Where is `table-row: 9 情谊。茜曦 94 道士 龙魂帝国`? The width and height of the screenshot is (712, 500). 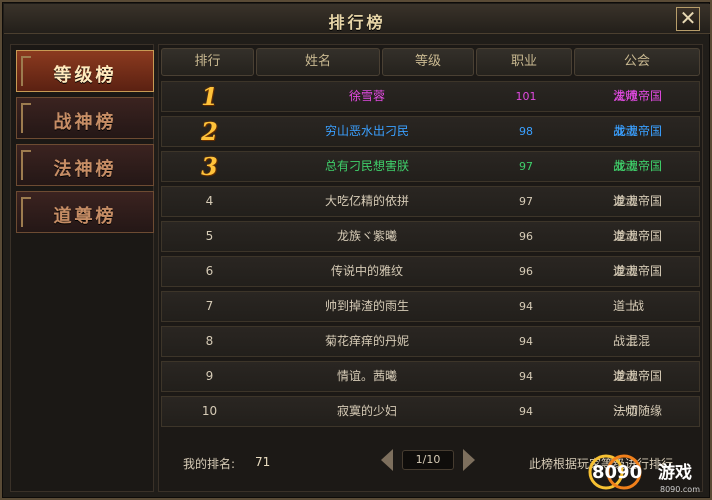
table-row: 9 情谊。茜曦 94 道士 龙魂帝国 is located at coordinates (430, 376).